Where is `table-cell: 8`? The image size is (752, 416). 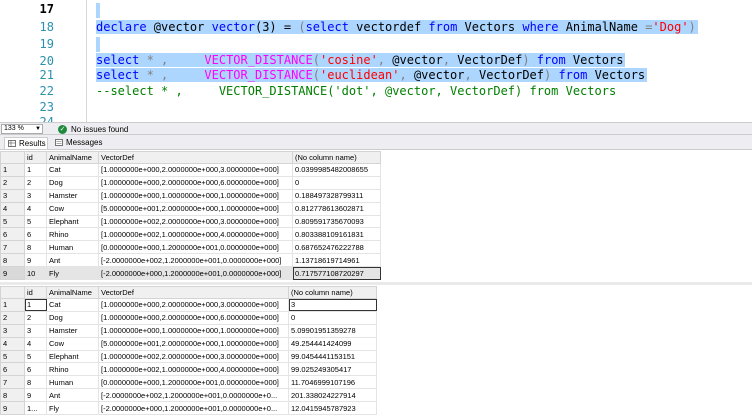
table-cell: 8 is located at coordinates (35, 382).